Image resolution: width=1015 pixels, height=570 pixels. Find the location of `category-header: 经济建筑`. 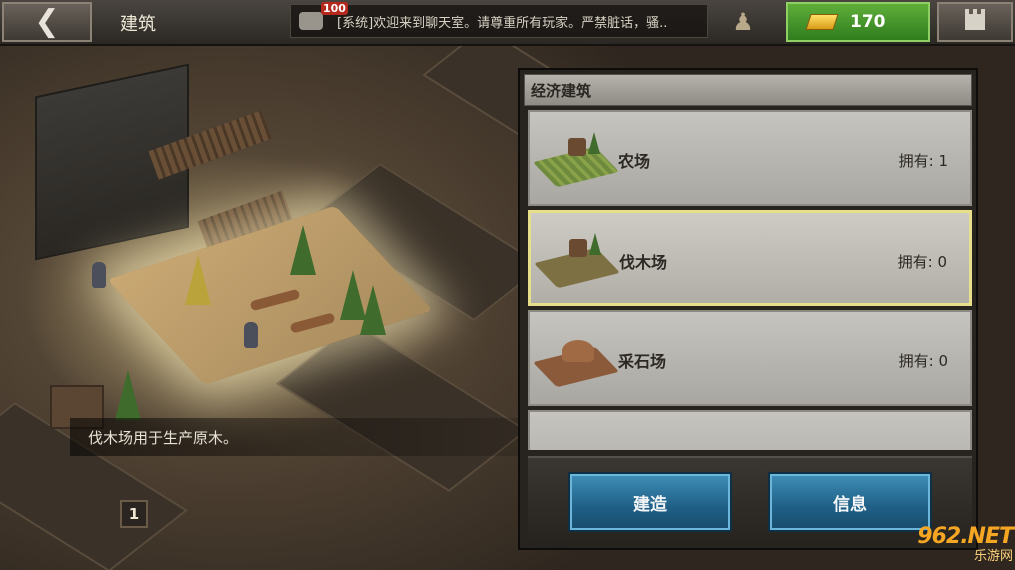

category-header: 经济建筑 is located at coordinates (748, 90).